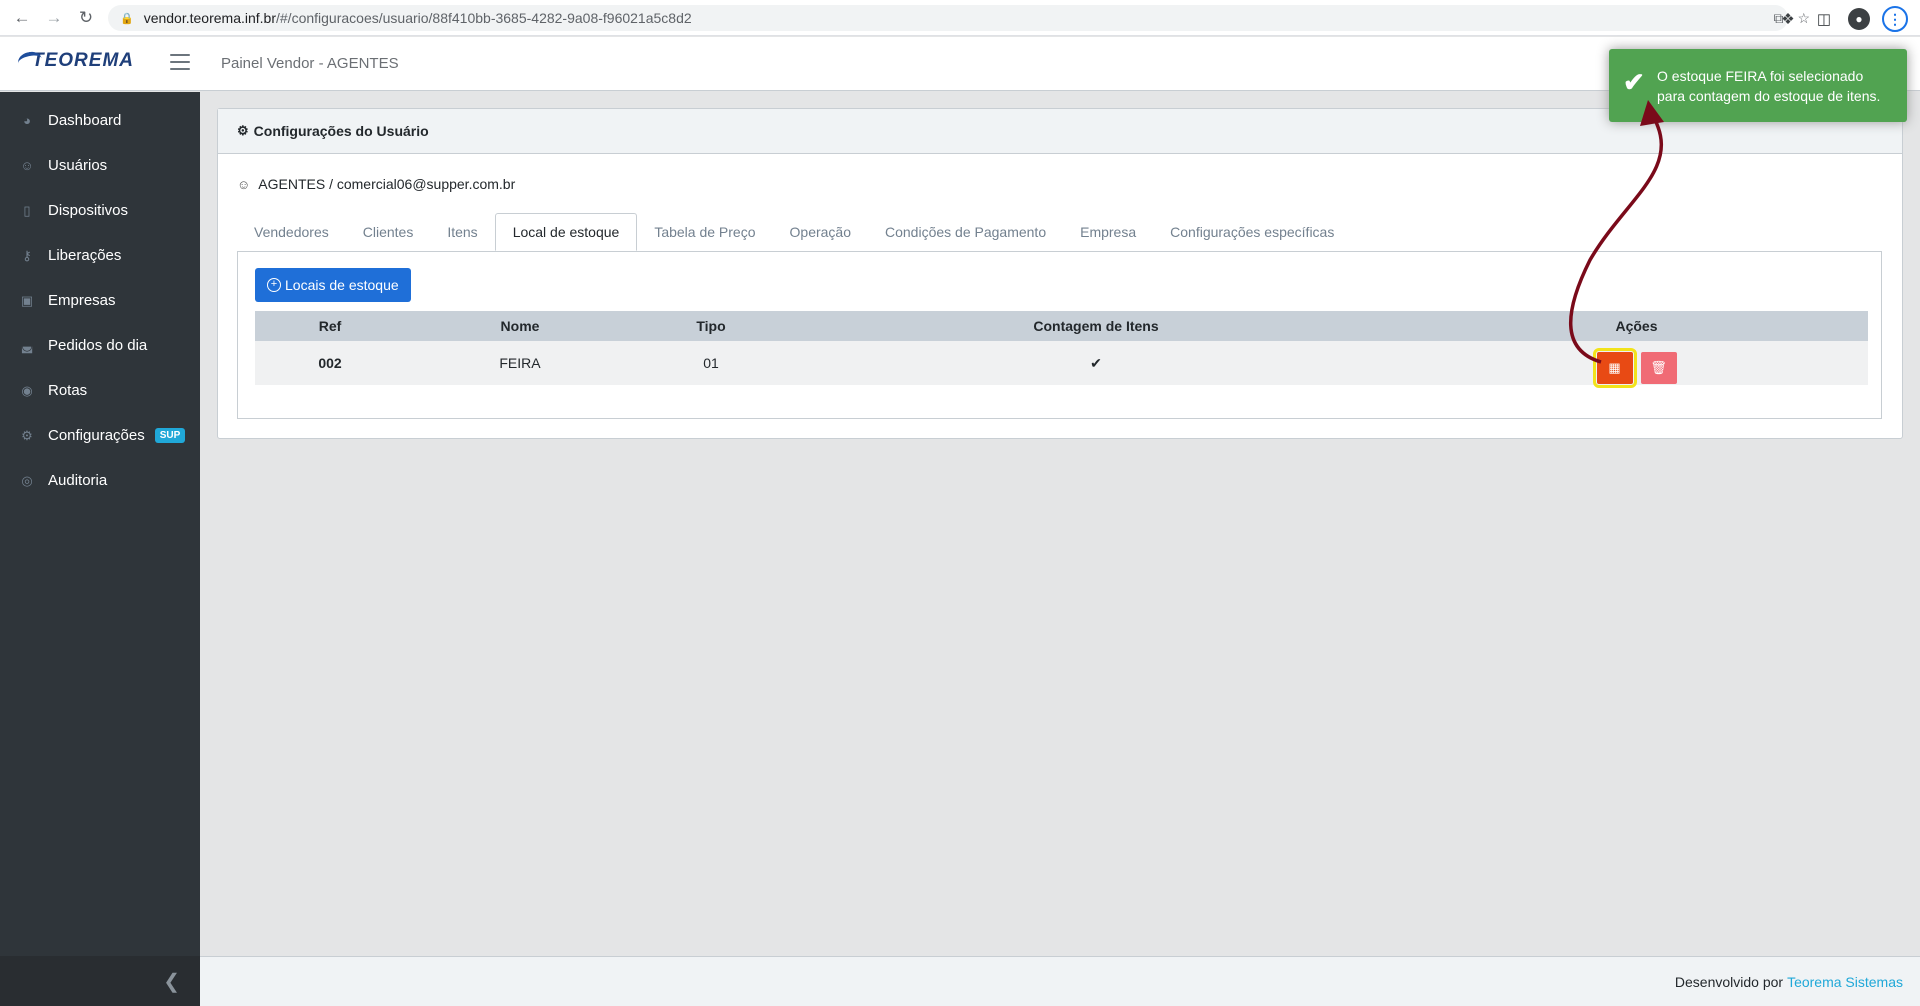 This screenshot has height=1006, width=1920. Describe the element at coordinates (27, 255) in the screenshot. I see `key-icon: ⚷` at that location.